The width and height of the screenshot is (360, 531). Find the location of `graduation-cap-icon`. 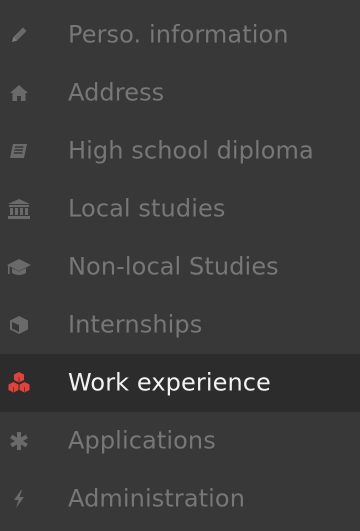

graduation-cap-icon is located at coordinates (19, 267).